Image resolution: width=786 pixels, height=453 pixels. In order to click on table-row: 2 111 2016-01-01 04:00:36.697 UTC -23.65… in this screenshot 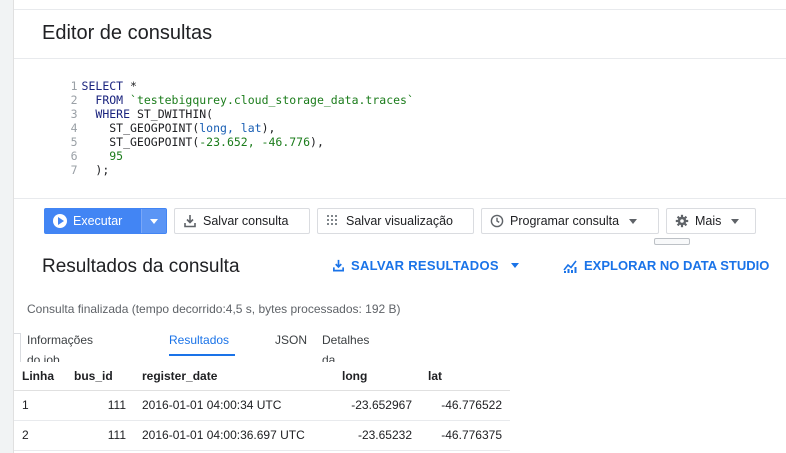, I will do `click(262, 435)`.